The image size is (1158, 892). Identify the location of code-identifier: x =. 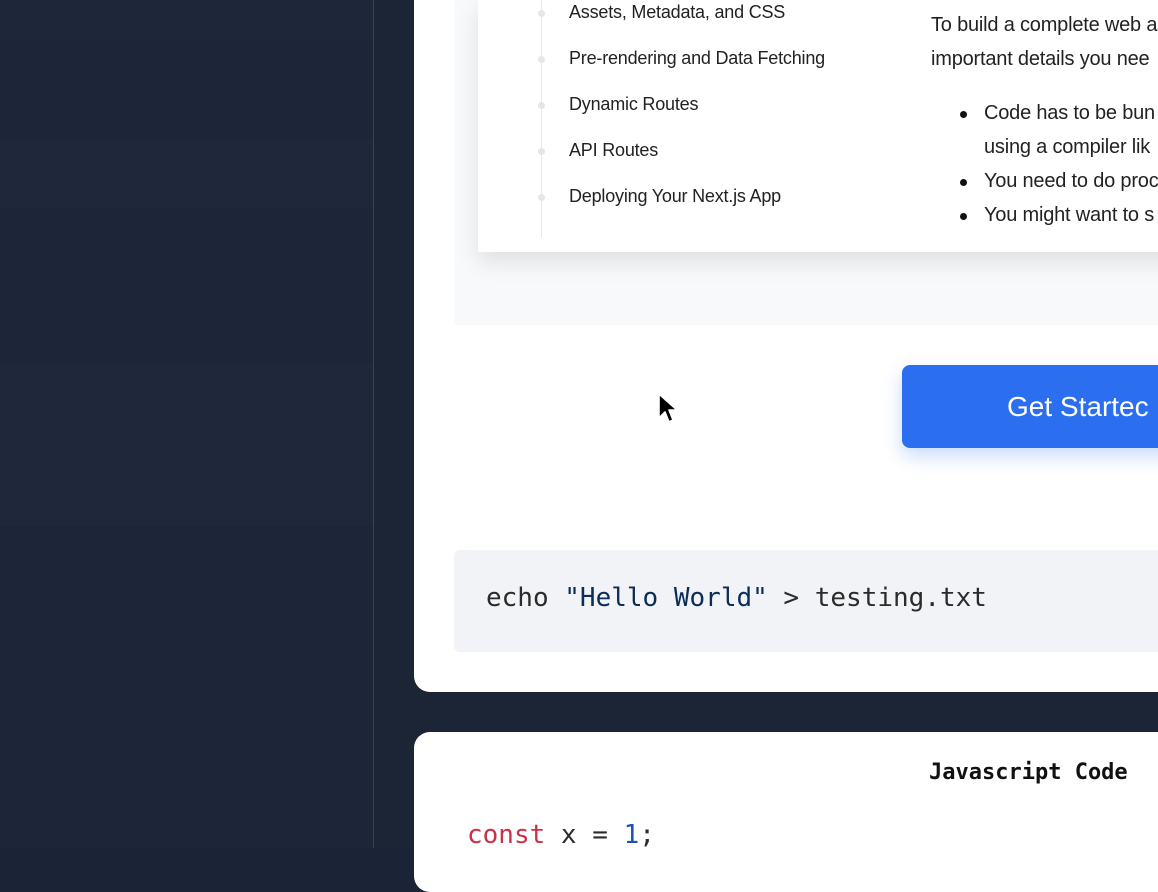
(584, 835).